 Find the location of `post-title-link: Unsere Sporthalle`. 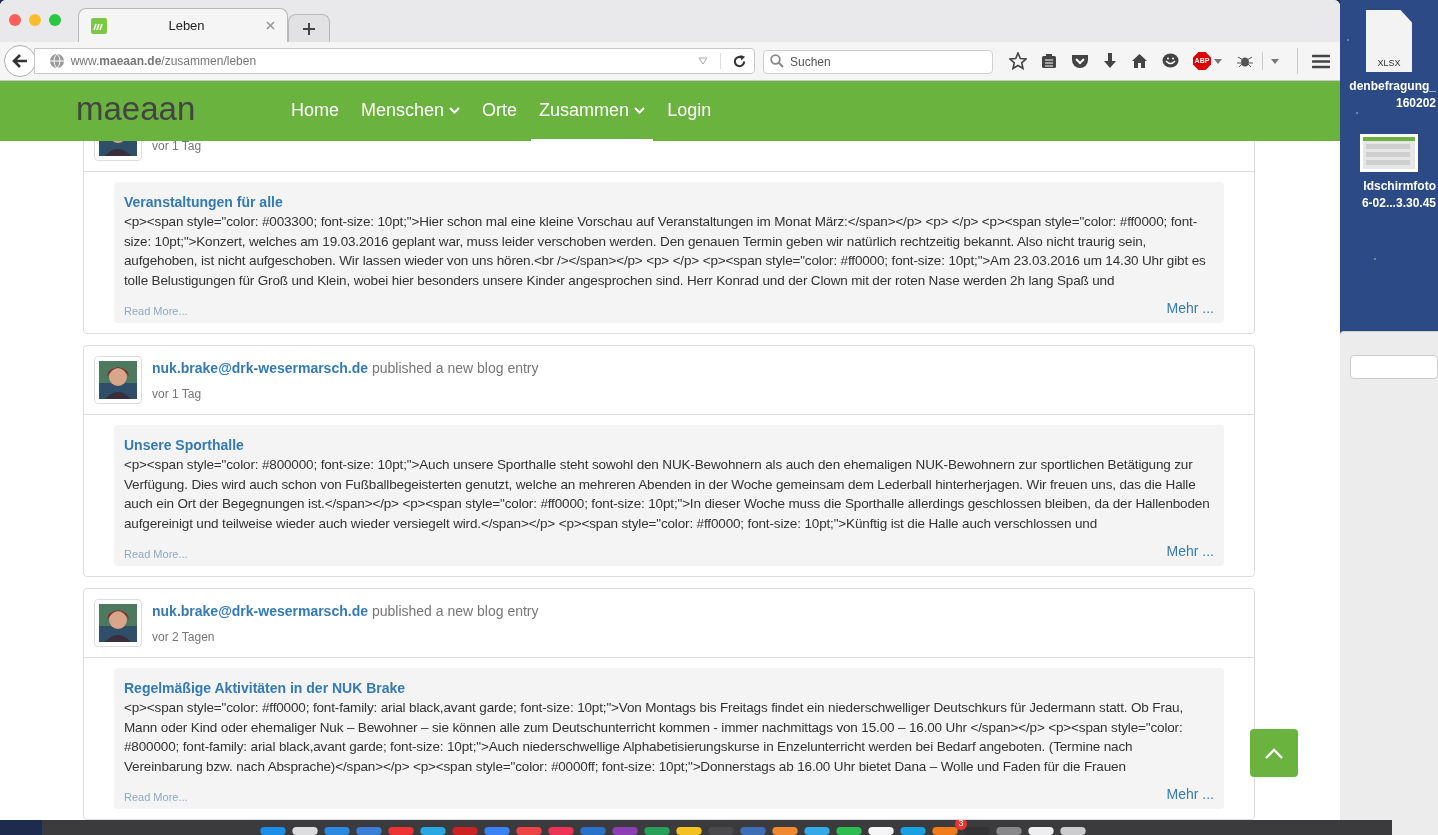

post-title-link: Unsere Sporthalle is located at coordinates (669, 445).